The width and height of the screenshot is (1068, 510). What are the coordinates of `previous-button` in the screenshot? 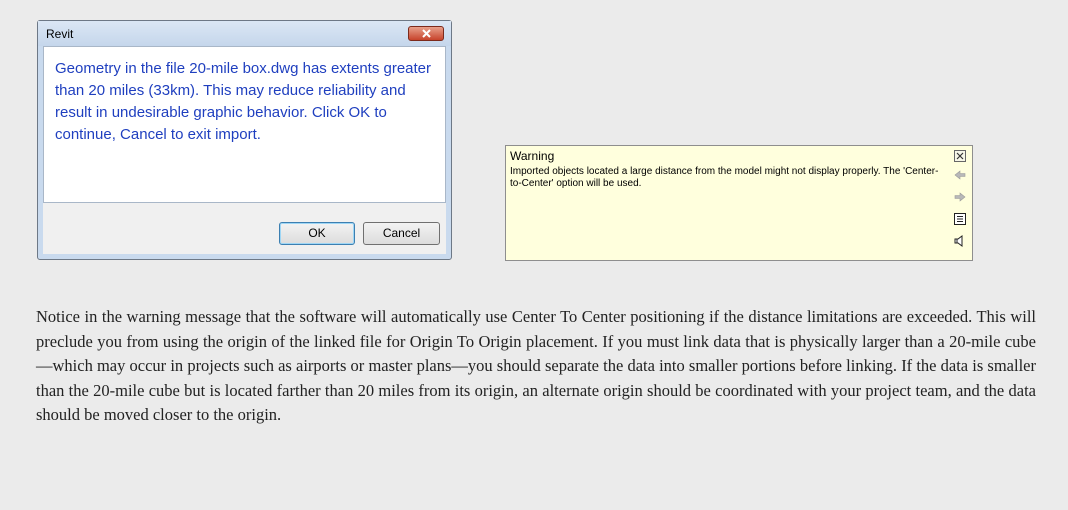 It's located at (960, 175).